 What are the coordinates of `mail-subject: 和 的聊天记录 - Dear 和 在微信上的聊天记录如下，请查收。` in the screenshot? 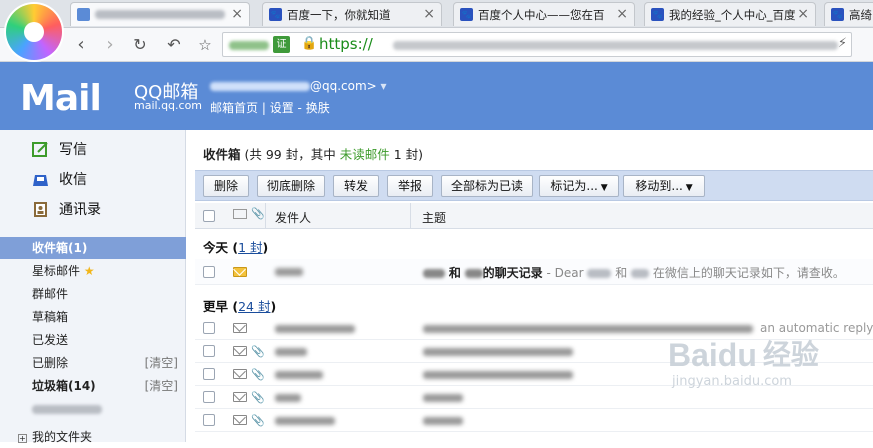 It's located at (634, 272).